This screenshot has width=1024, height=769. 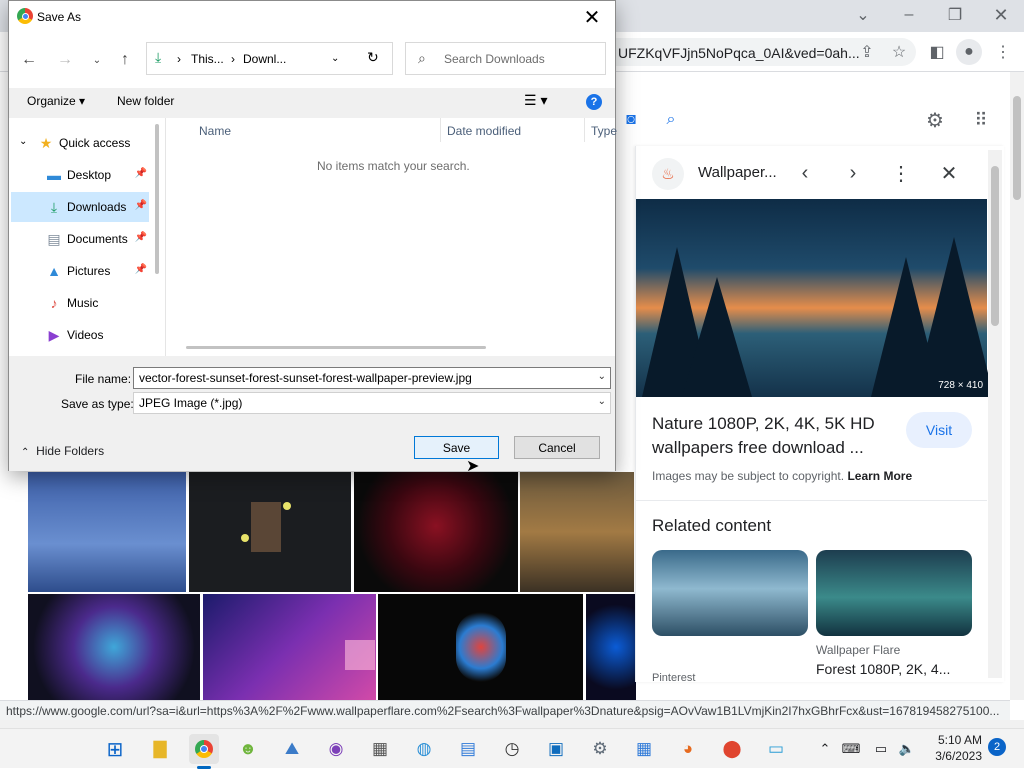 I want to click on search-icon: ⌕, so click(x=671, y=120).